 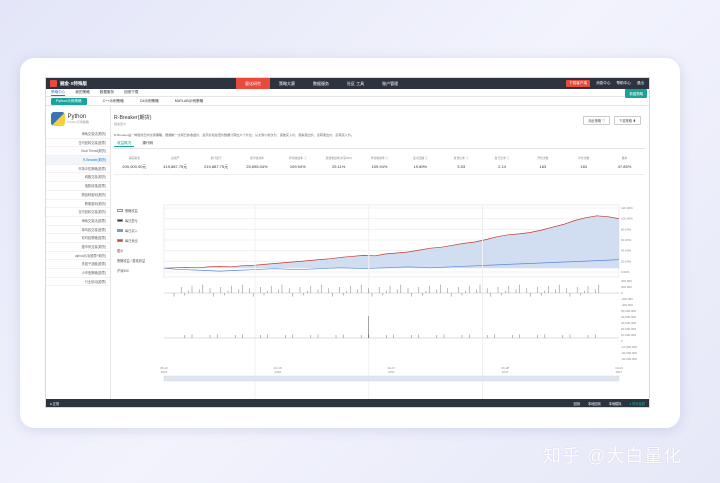 What do you see at coordinates (113, 101) in the screenshot?
I see `tab-cpp: C++示例策略` at bounding box center [113, 101].